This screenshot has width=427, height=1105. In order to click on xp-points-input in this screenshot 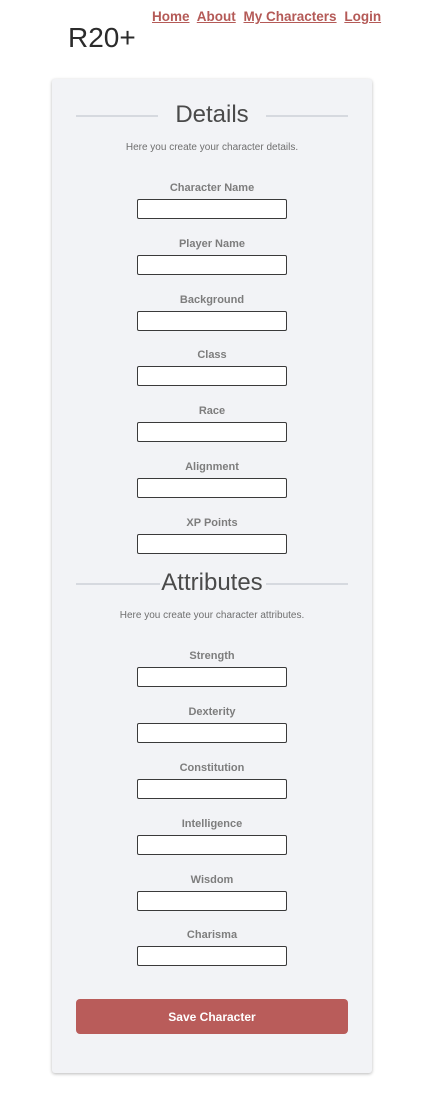, I will do `click(212, 544)`.